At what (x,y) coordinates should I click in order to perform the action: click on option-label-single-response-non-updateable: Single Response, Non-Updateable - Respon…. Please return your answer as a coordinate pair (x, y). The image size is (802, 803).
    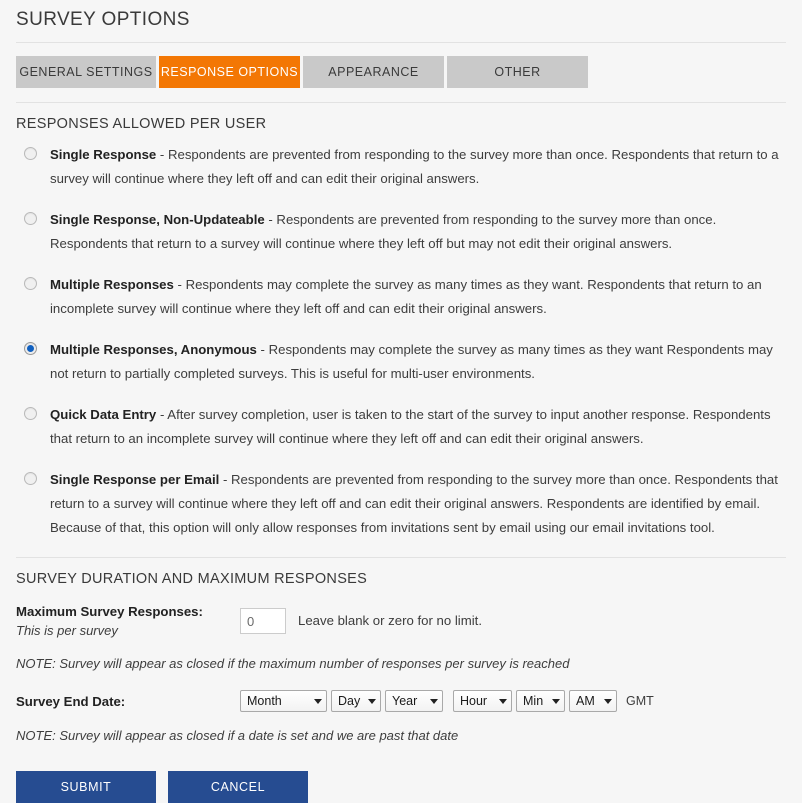
    Looking at the image, I should click on (418, 232).